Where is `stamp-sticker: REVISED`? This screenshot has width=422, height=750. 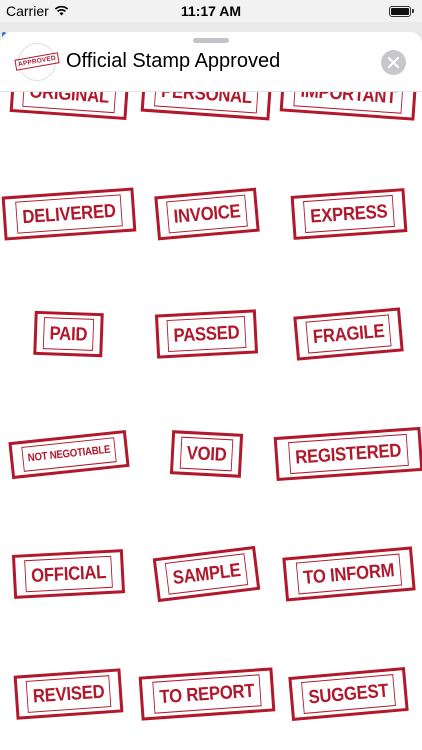 stamp-sticker: REVISED is located at coordinates (68, 694).